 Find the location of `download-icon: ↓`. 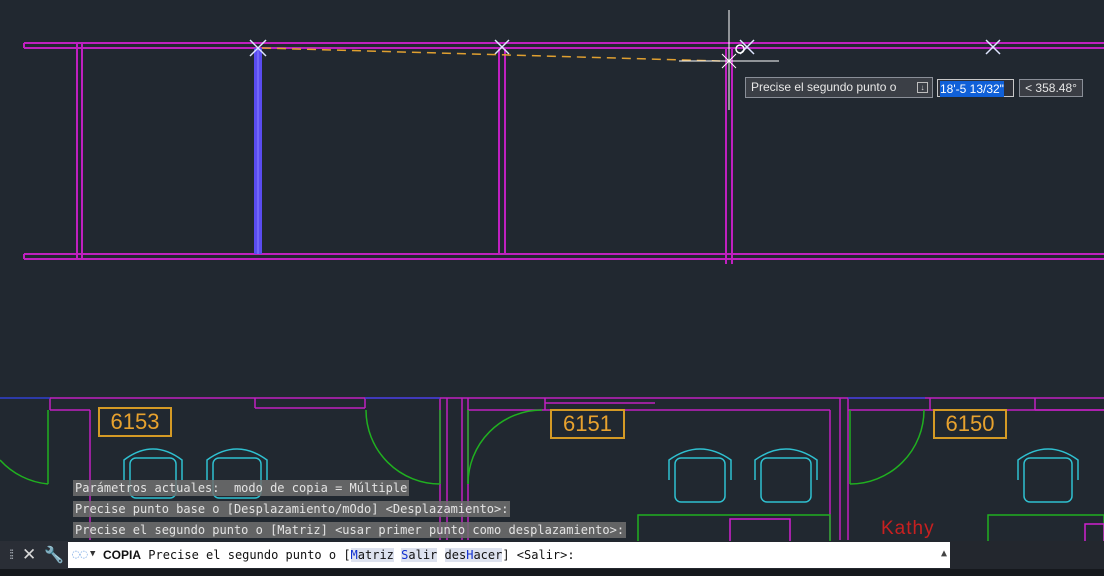

download-icon: ↓ is located at coordinates (922, 87).